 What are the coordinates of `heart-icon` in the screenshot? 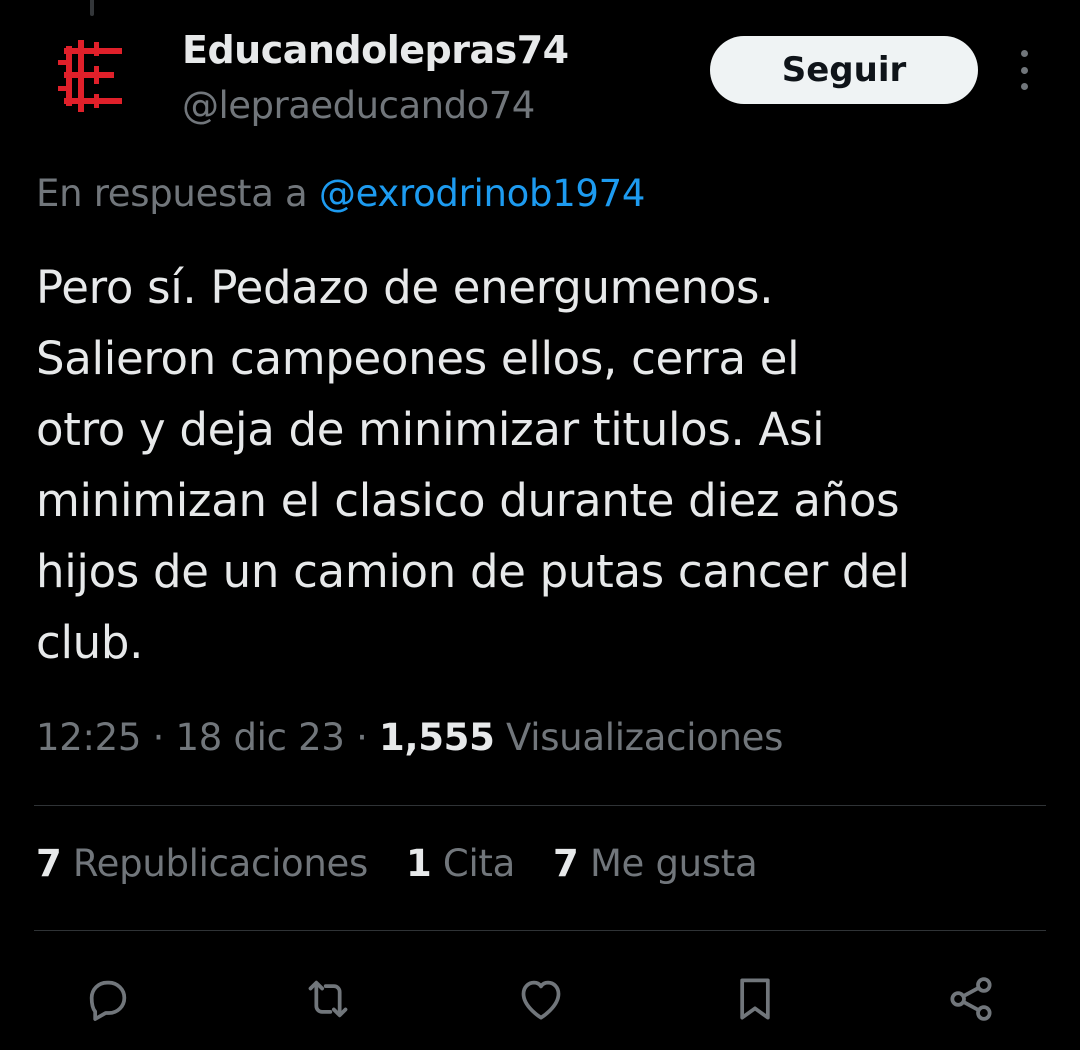 It's located at (541, 1000).